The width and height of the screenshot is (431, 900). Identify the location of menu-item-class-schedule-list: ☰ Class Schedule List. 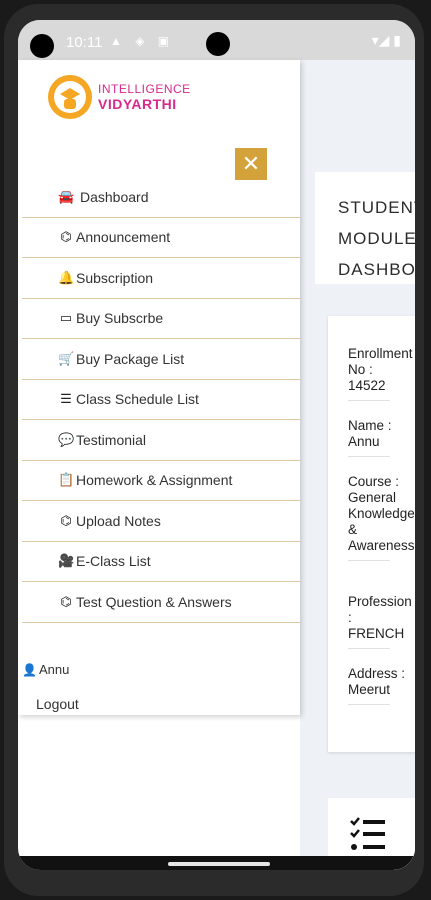
(161, 400).